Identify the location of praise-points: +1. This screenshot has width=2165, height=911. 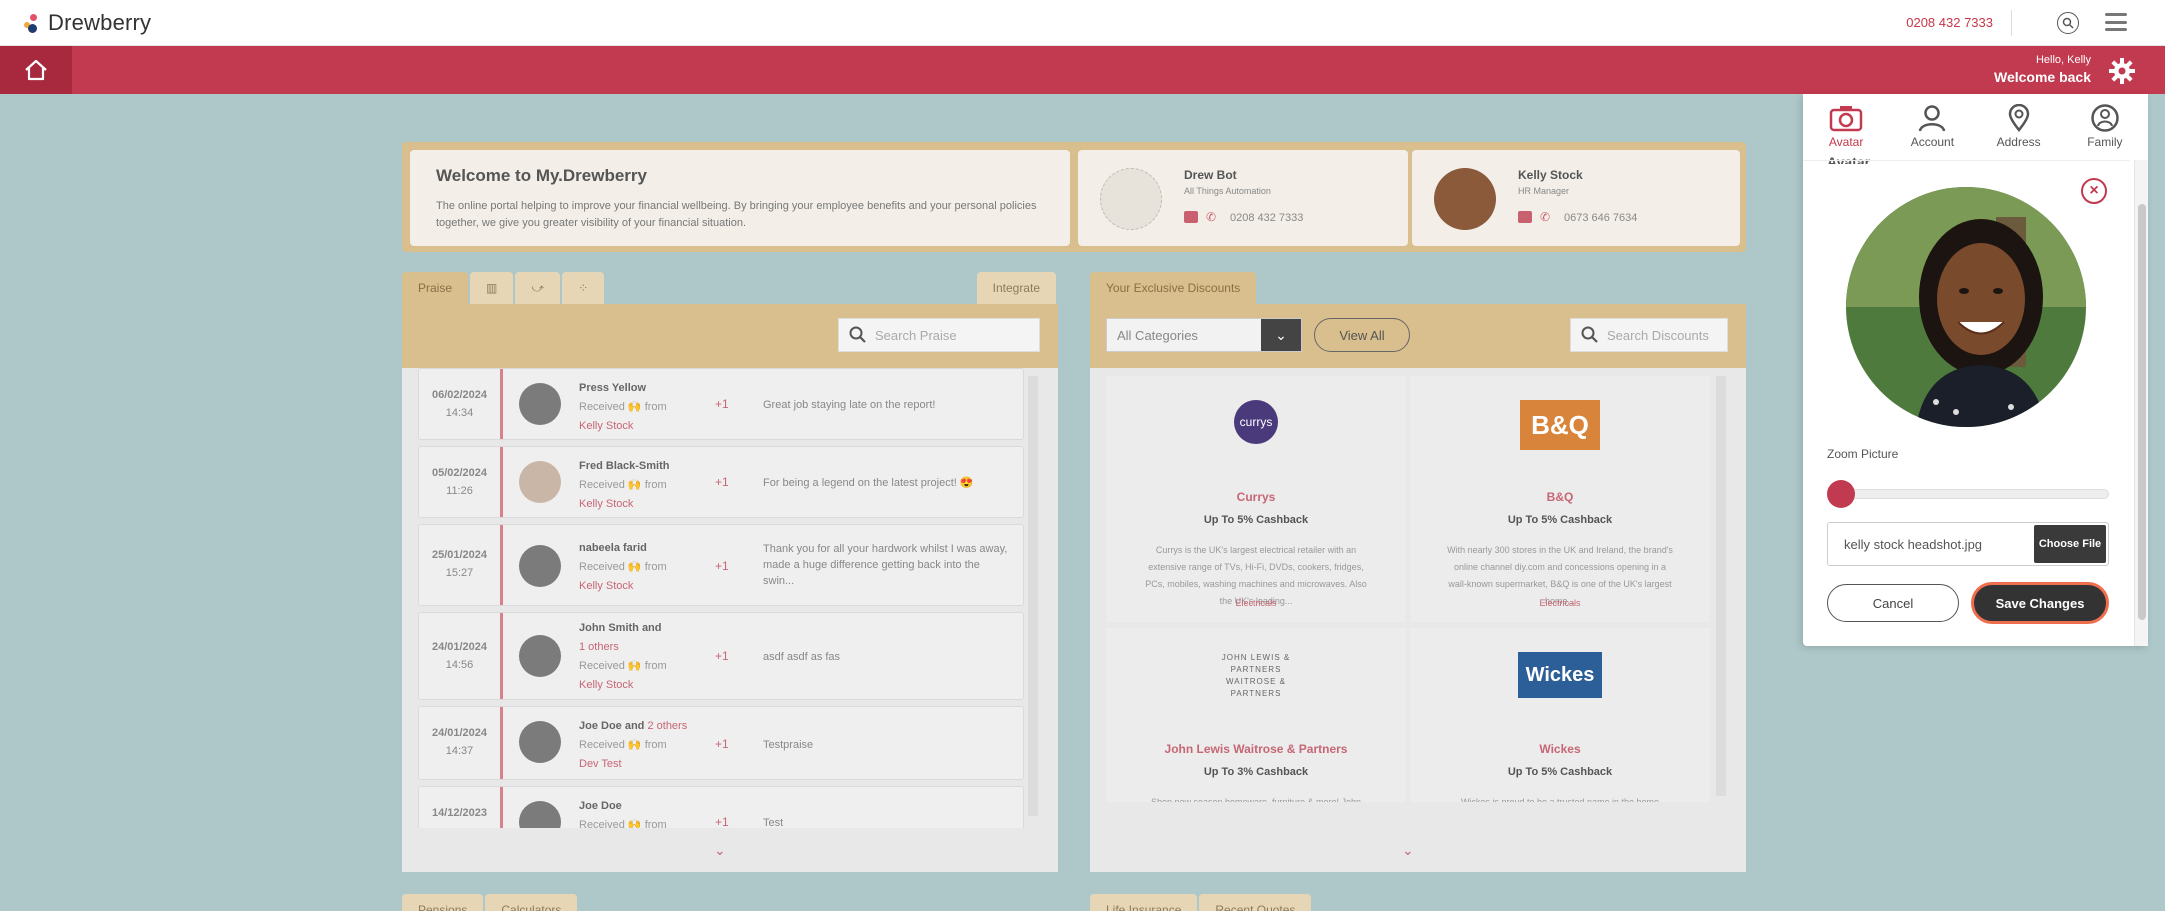
(722, 566).